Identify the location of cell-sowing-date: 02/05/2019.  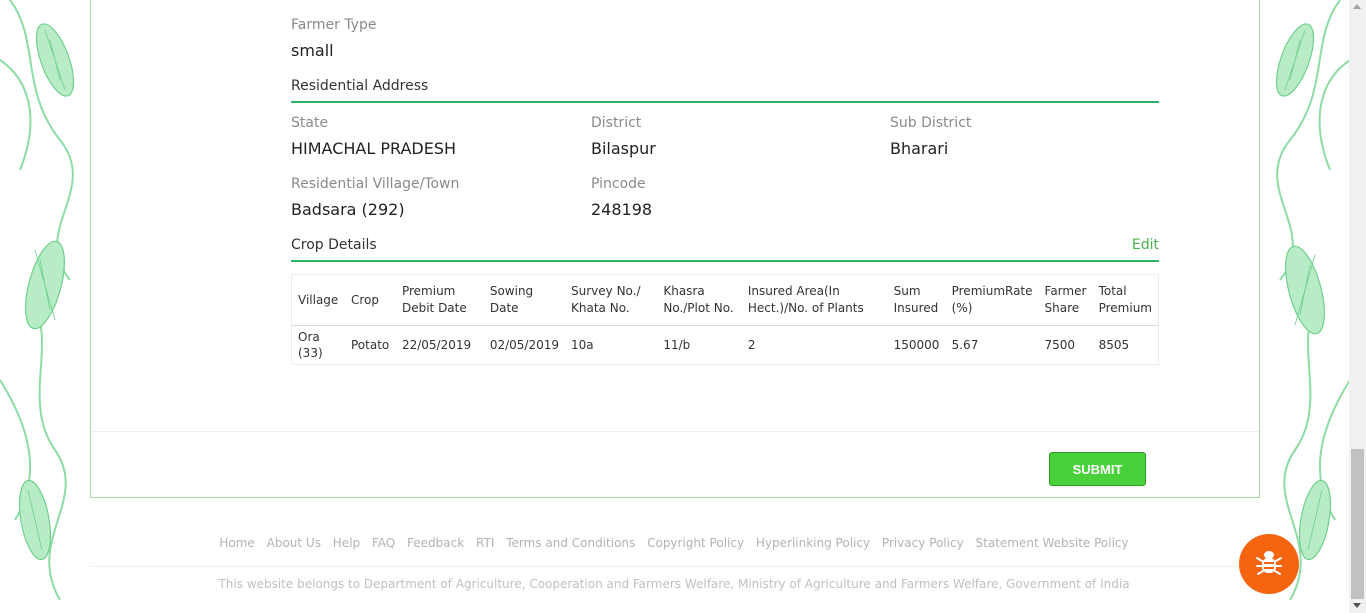
(524, 345).